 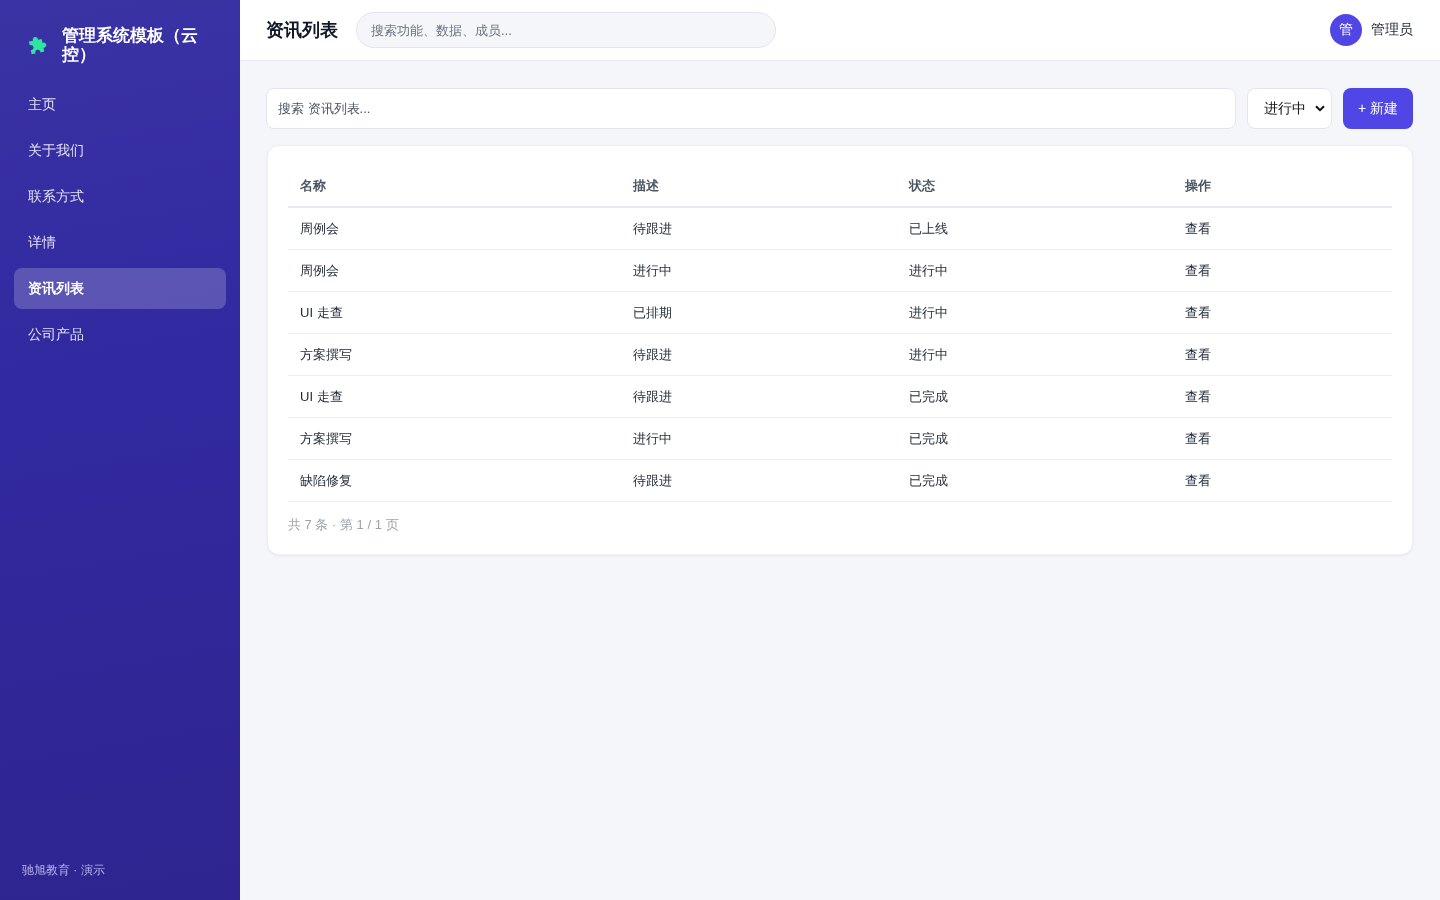 I want to click on column-header: 名称, so click(x=455, y=186).